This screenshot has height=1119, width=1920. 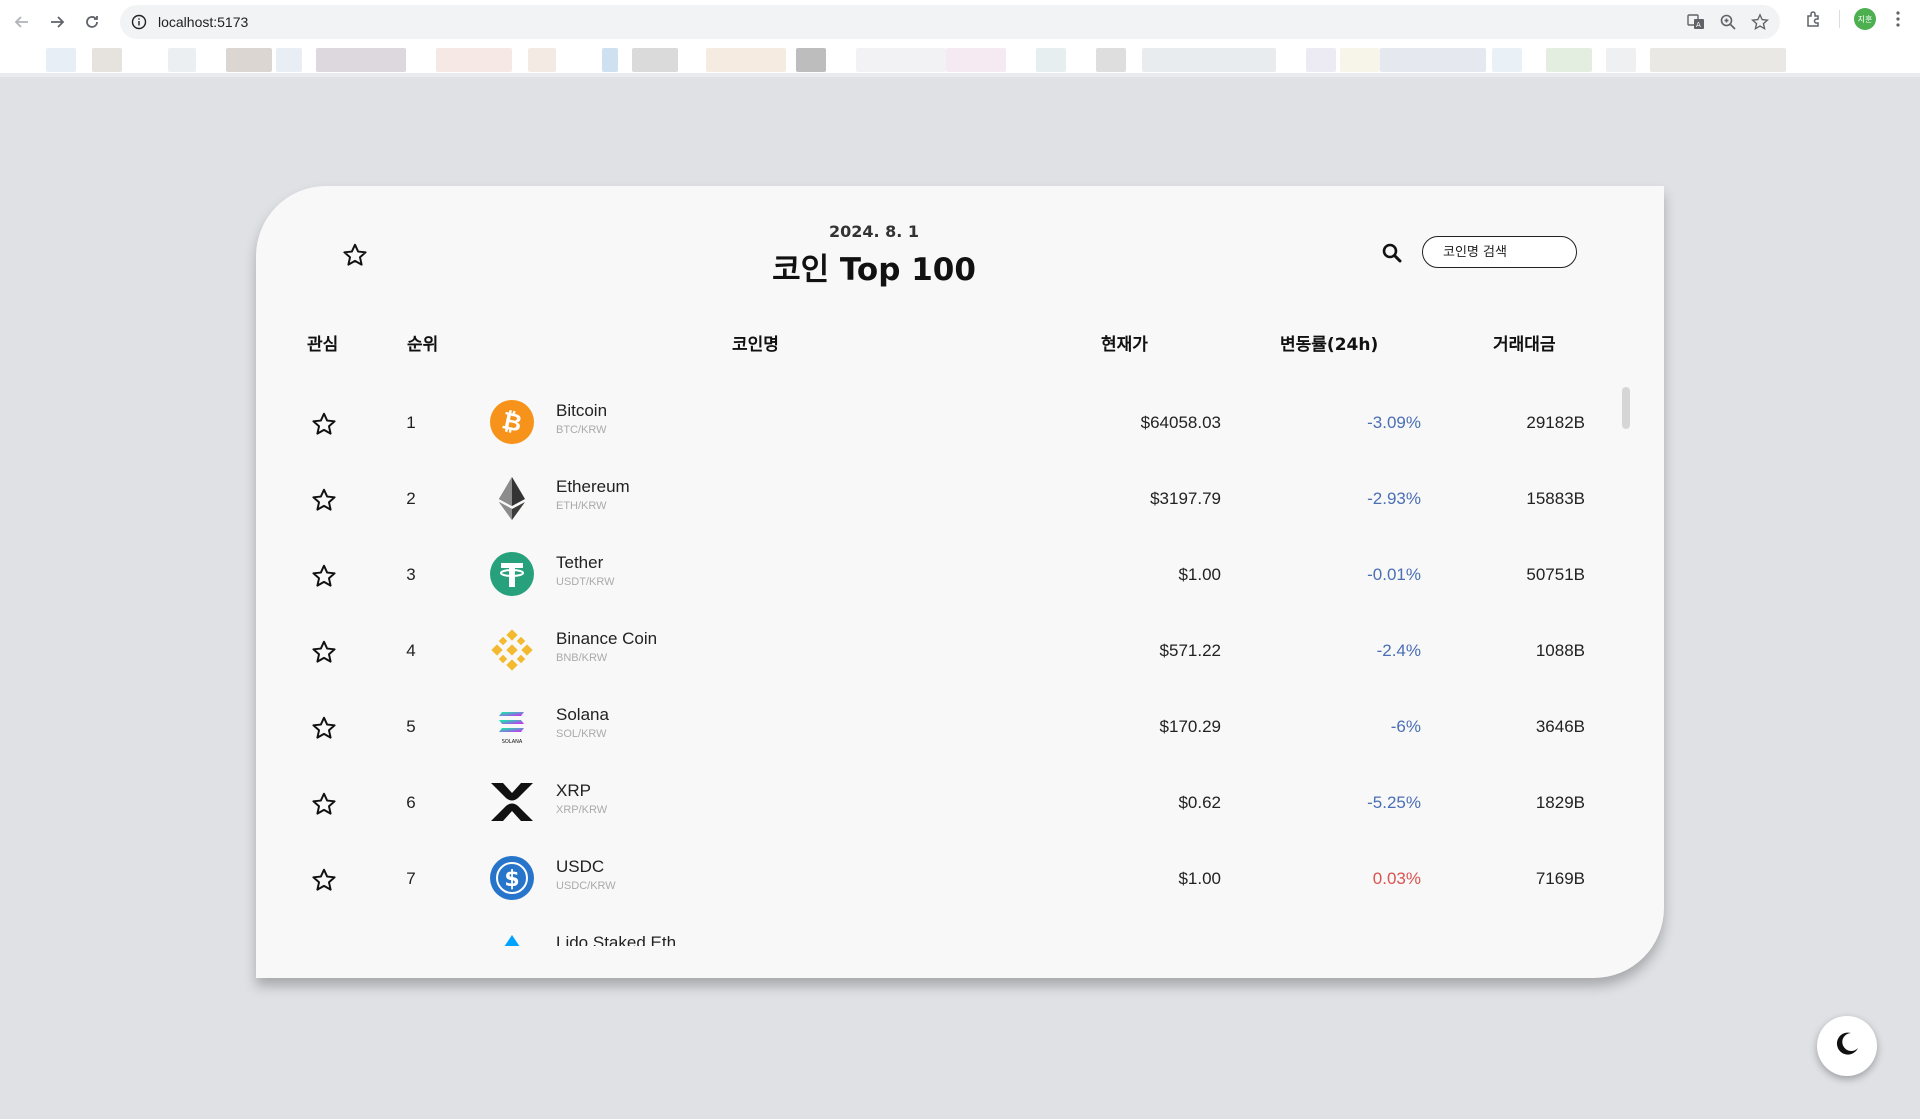 What do you see at coordinates (1185, 498) in the screenshot?
I see `current-price: $3197.79` at bounding box center [1185, 498].